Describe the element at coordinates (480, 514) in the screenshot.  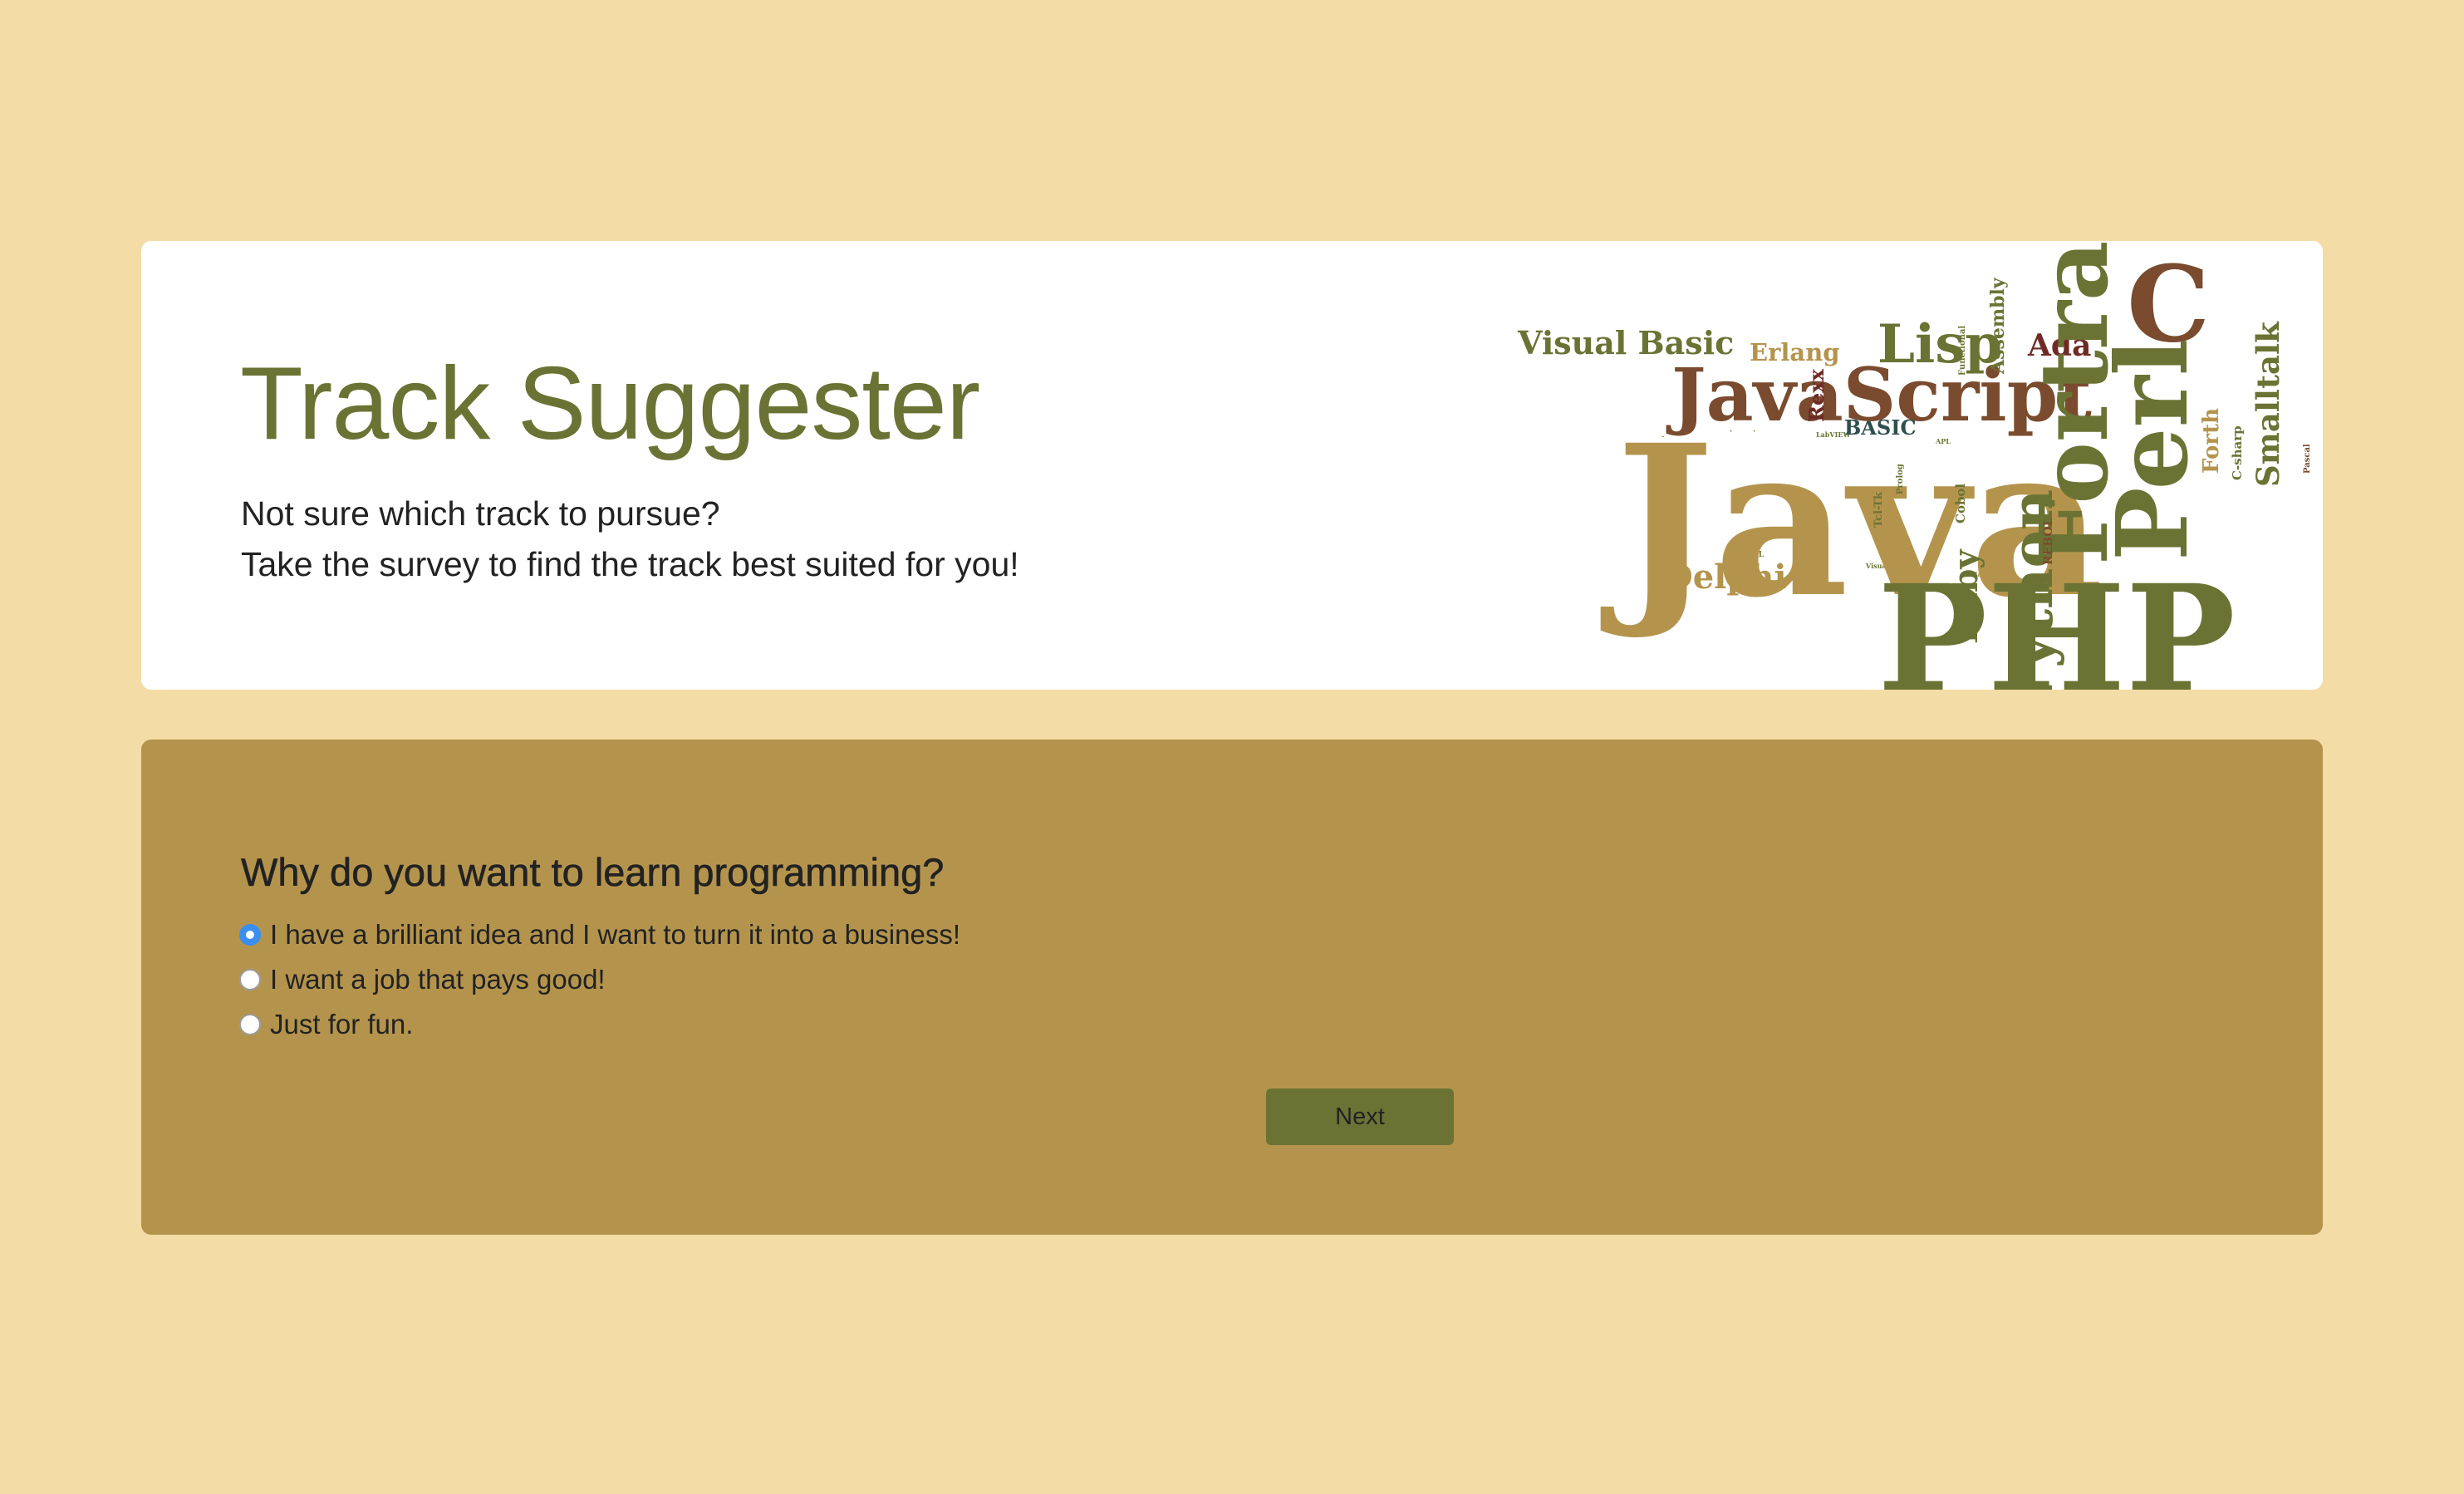
I see `subtitle-line-1: Not sure which track to pursue?` at that location.